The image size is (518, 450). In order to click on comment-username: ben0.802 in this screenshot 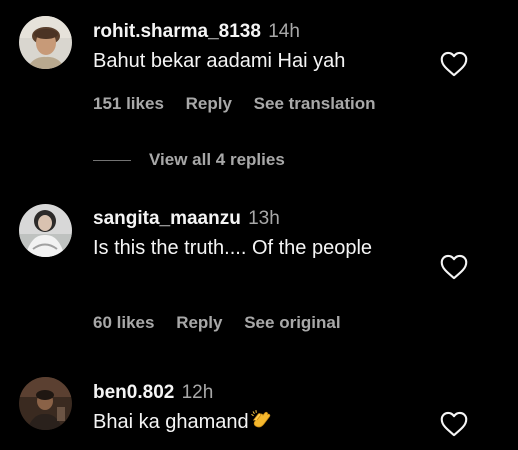, I will do `click(133, 392)`.